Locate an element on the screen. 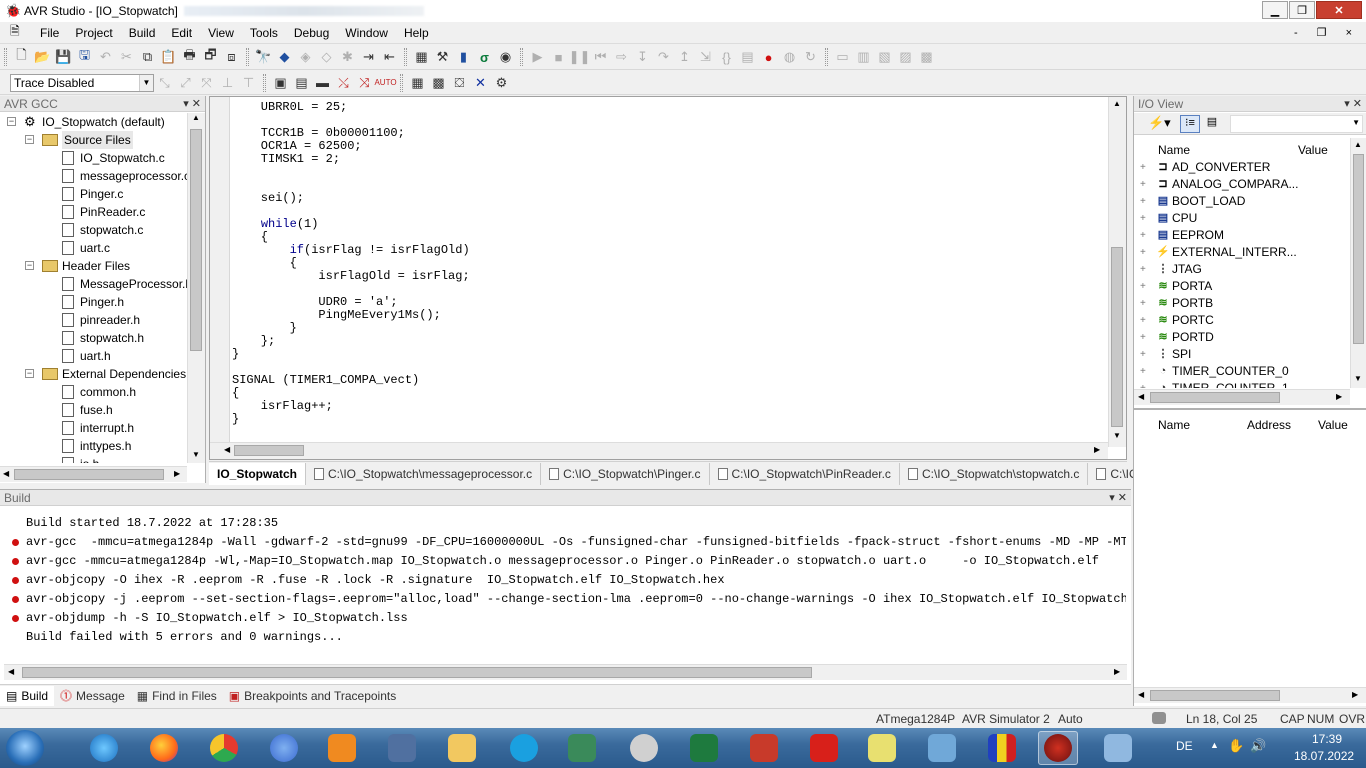  excel-icon is located at coordinates (704, 748).